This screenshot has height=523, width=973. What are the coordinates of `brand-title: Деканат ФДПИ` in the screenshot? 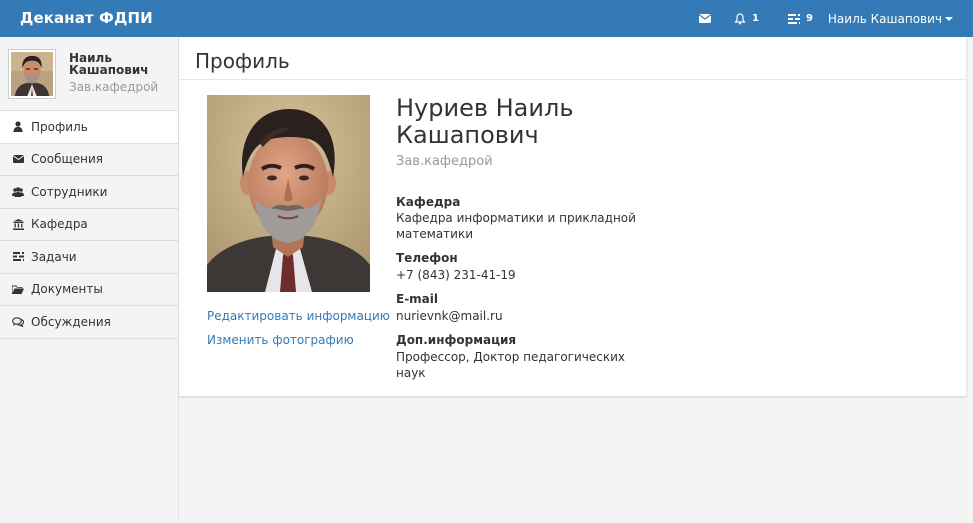 It's located at (86, 18).